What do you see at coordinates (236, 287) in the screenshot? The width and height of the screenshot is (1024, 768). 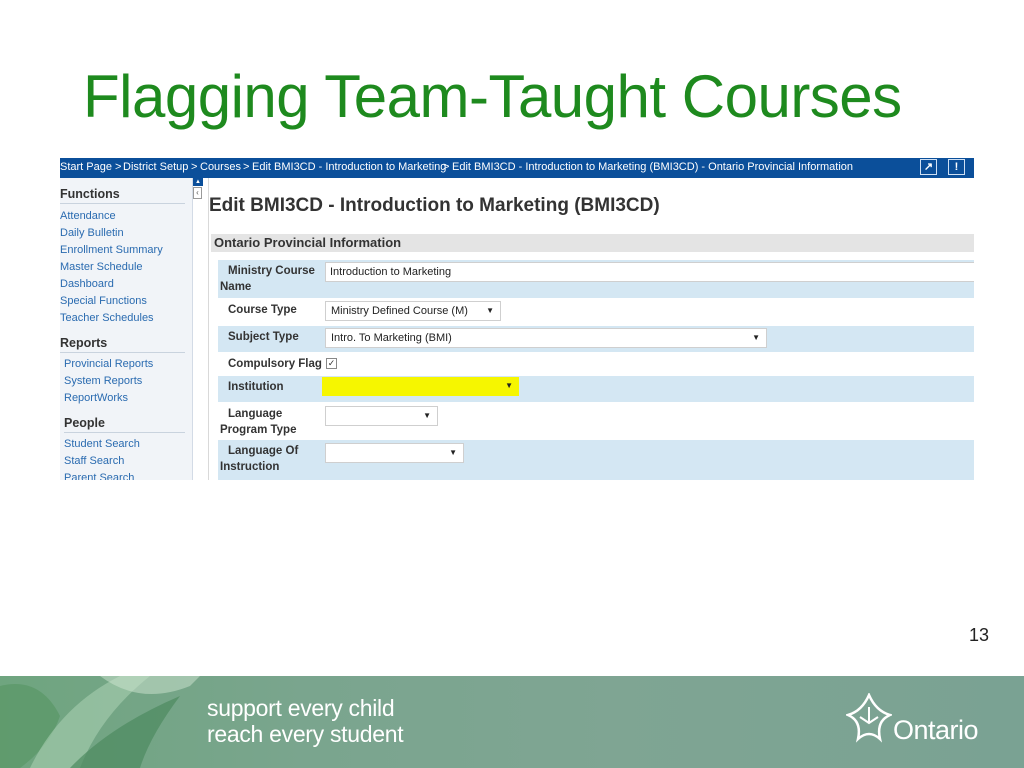 I see `field-label: Name` at bounding box center [236, 287].